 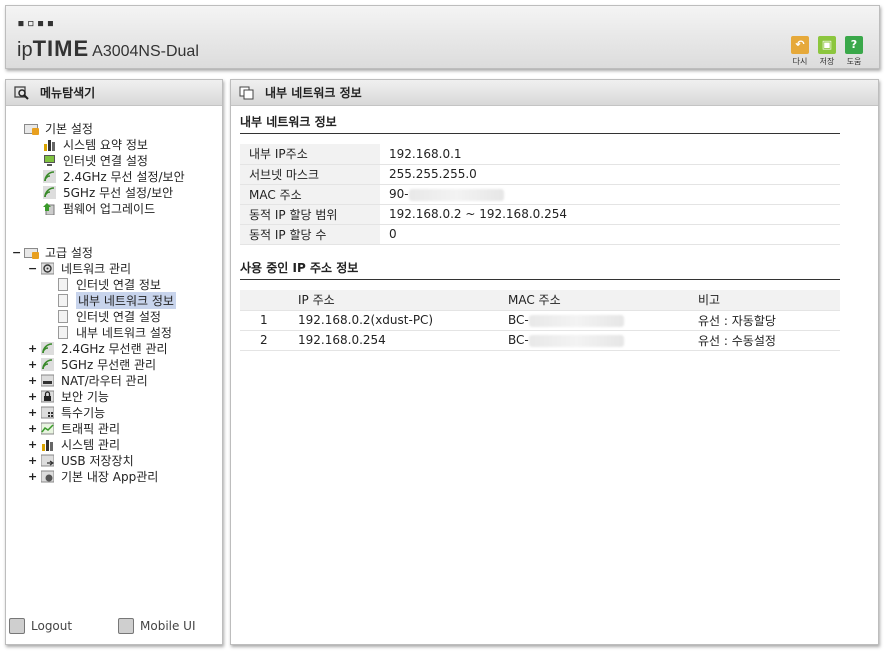 I want to click on table-row: MAC 주소 90-, so click(x=540, y=194).